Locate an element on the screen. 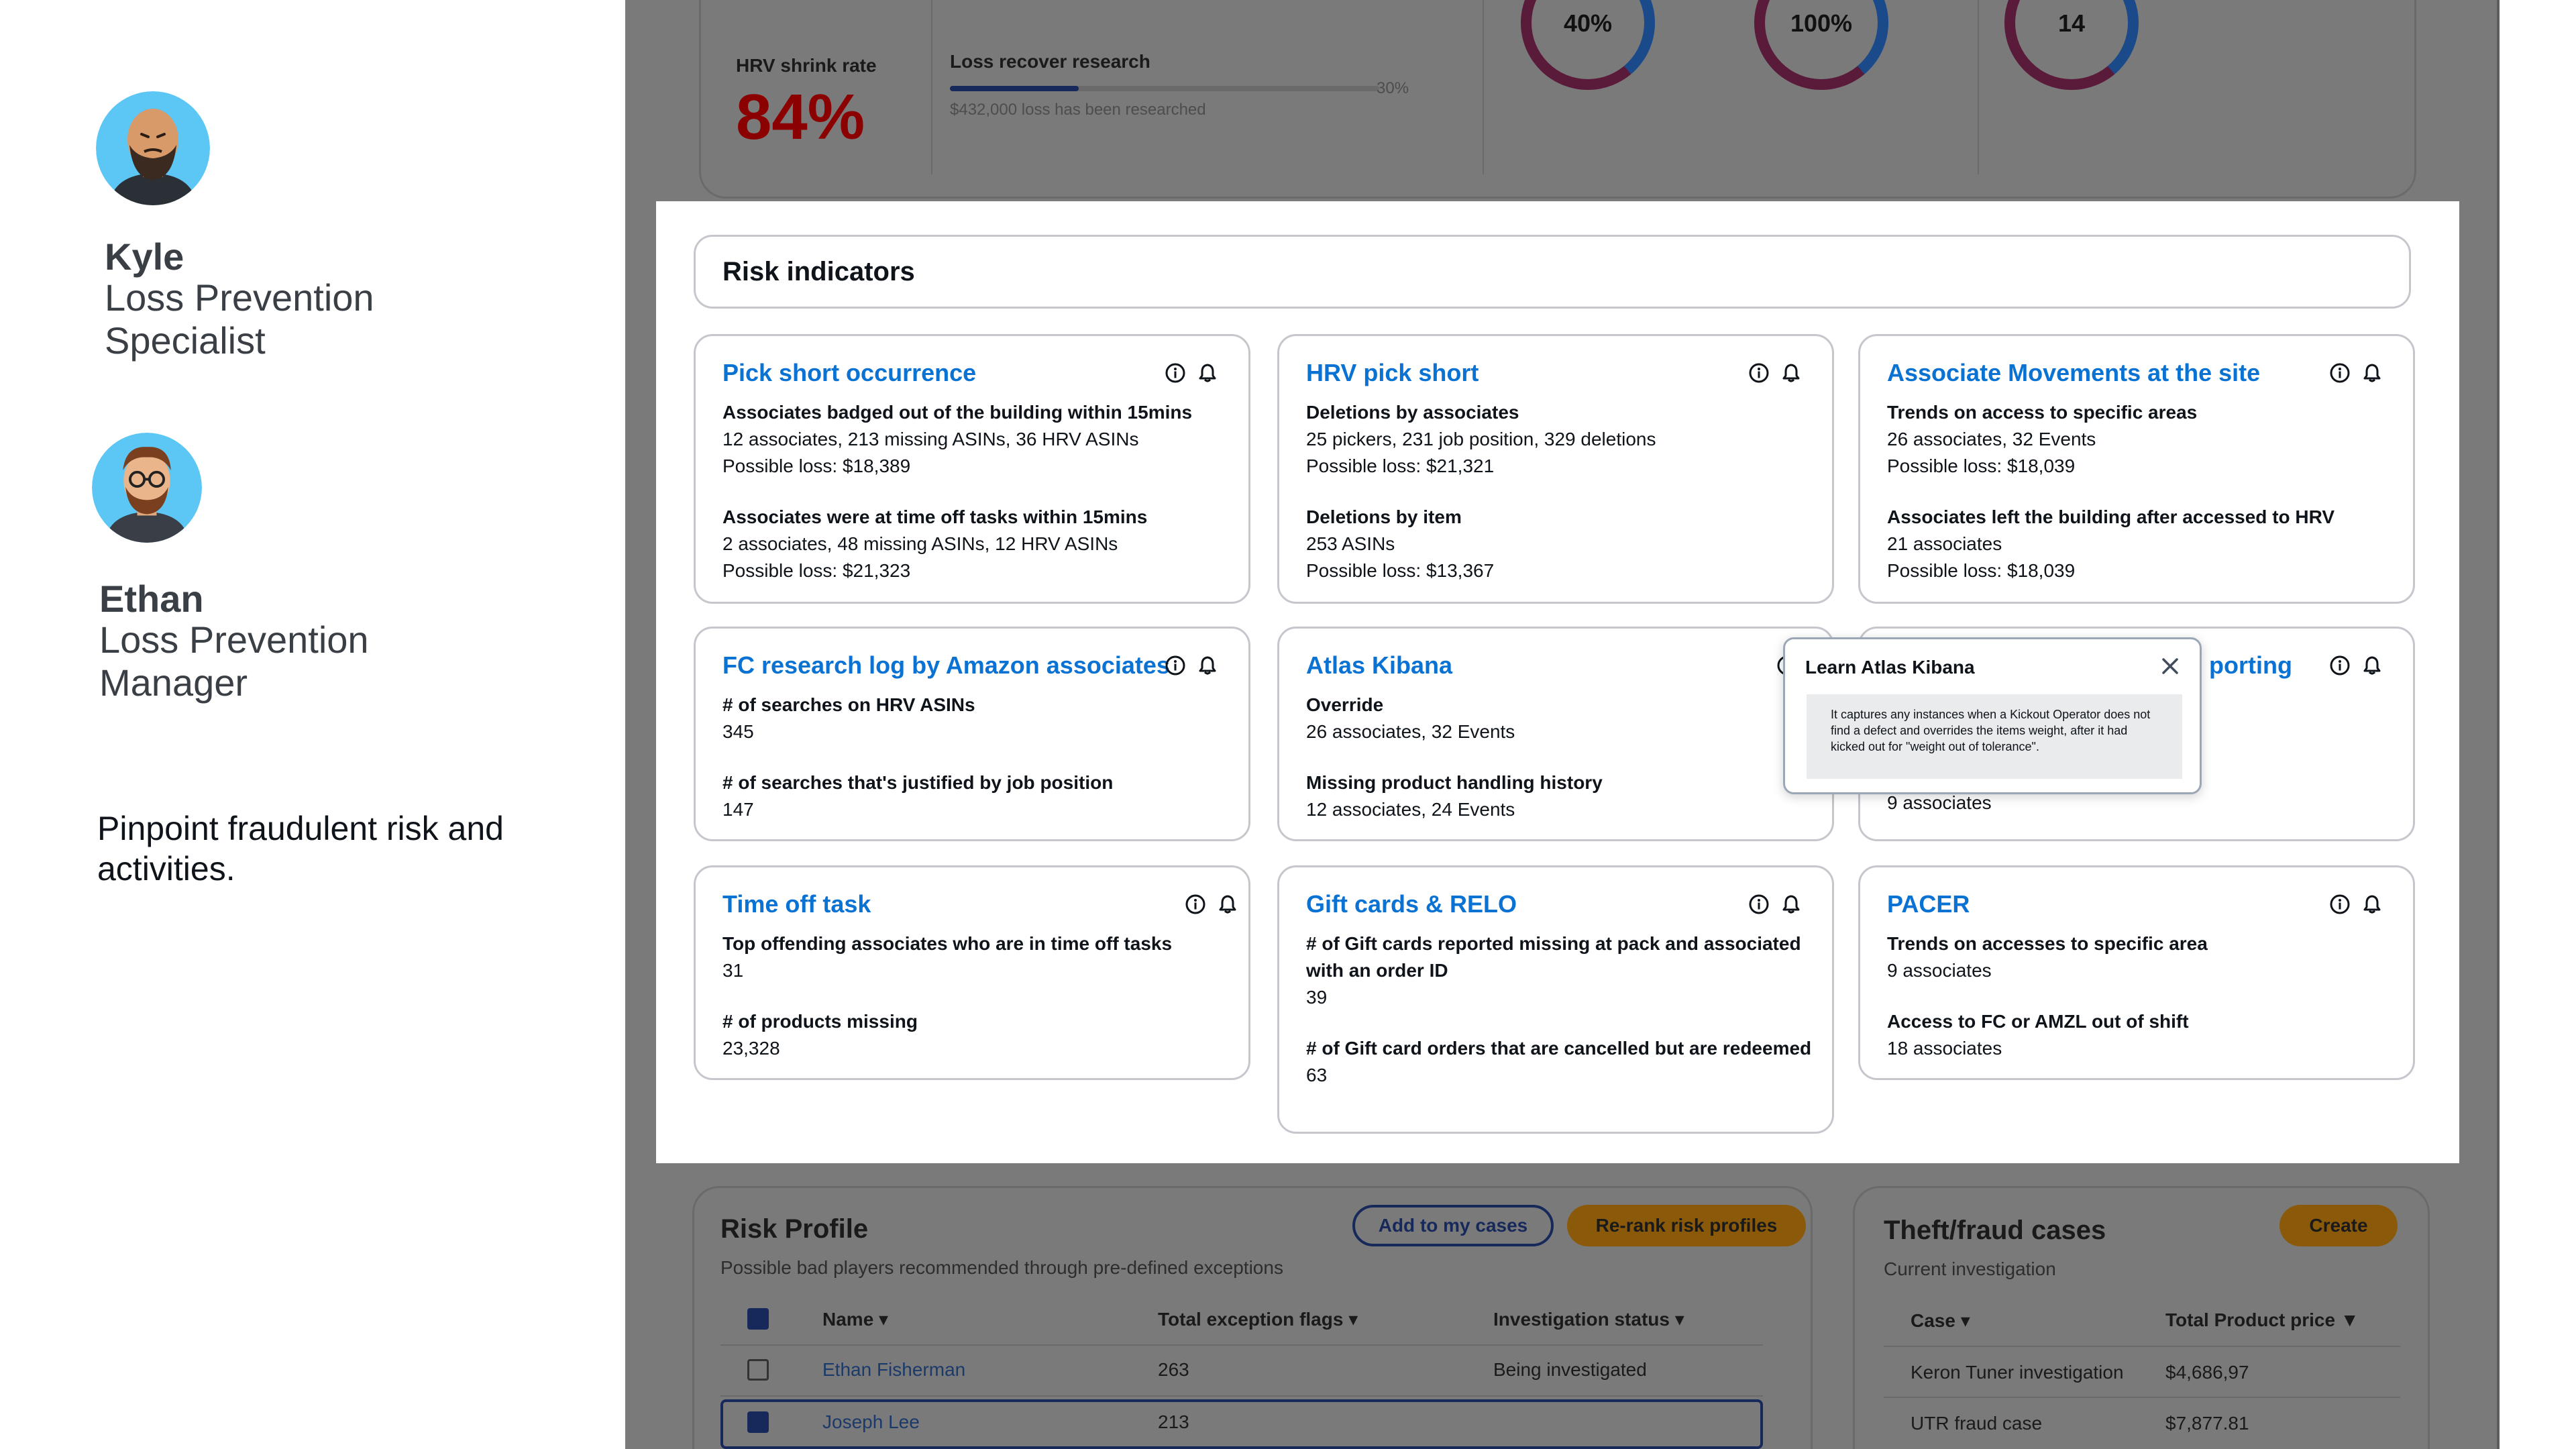 Image resolution: width=2576 pixels, height=1449 pixels. section-line: 23,328 is located at coordinates (751, 1048).